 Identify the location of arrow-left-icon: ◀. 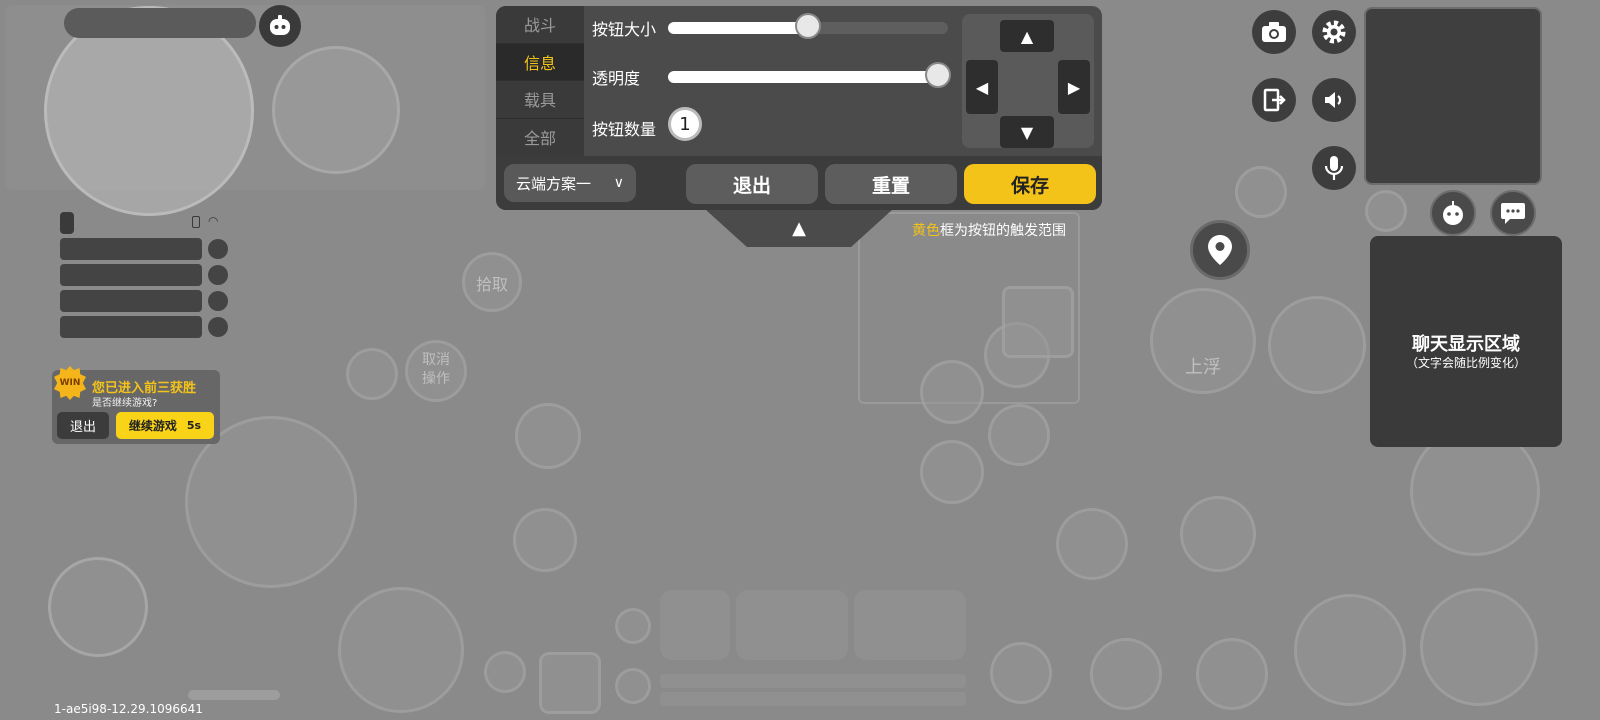
(982, 87).